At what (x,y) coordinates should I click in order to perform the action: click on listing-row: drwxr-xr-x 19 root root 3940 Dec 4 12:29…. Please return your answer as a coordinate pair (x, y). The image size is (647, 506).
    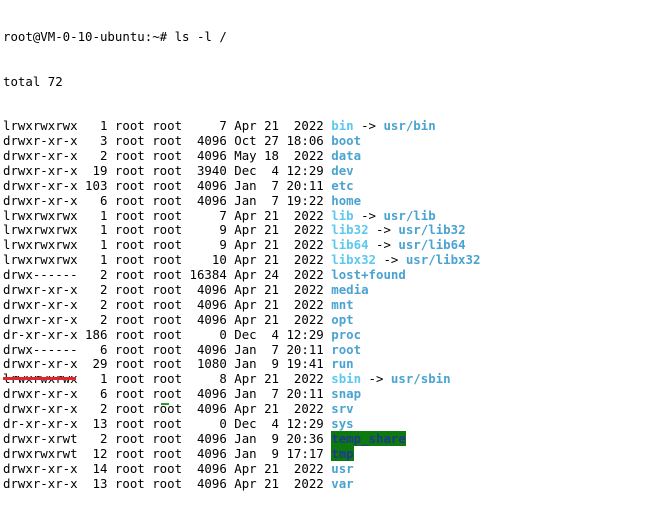
    Looking at the image, I should click on (323, 170).